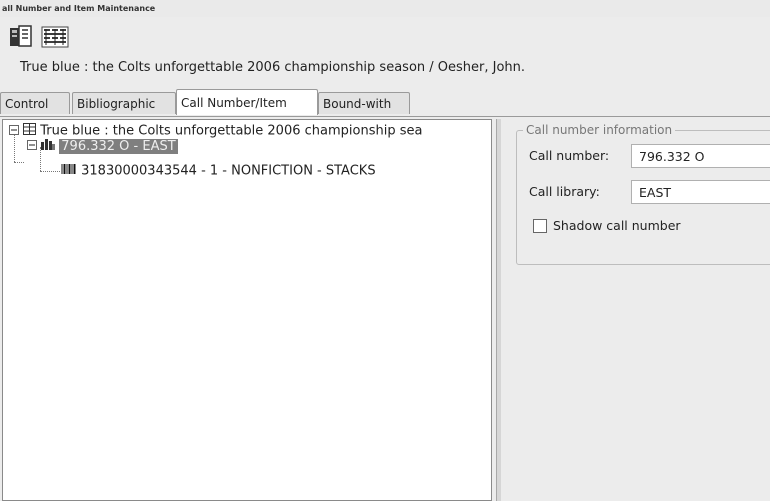 This screenshot has height=501, width=770. I want to click on tab-control: Control, so click(35, 103).